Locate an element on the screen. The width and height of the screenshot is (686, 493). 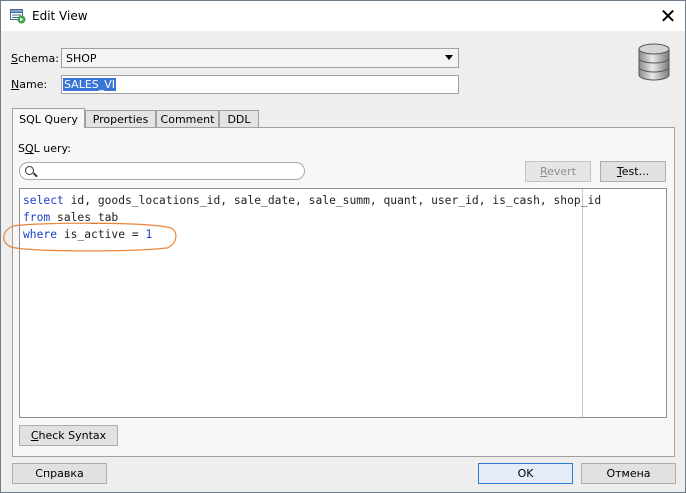
name-field: SALES_VI is located at coordinates (260, 84).